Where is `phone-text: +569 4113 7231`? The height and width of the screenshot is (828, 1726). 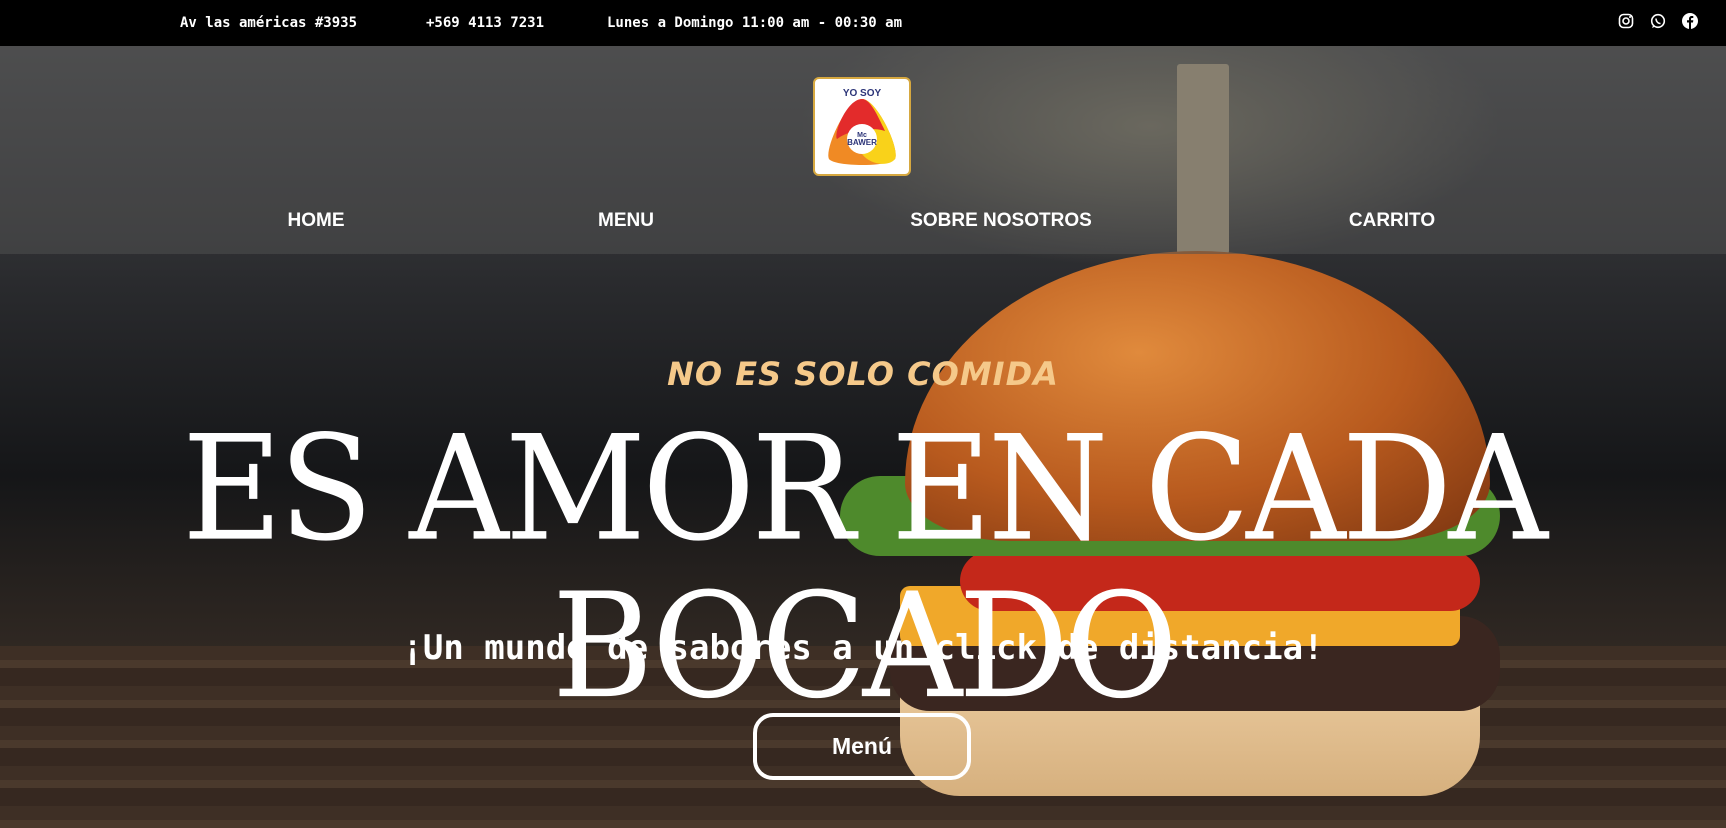 phone-text: +569 4113 7231 is located at coordinates (485, 23).